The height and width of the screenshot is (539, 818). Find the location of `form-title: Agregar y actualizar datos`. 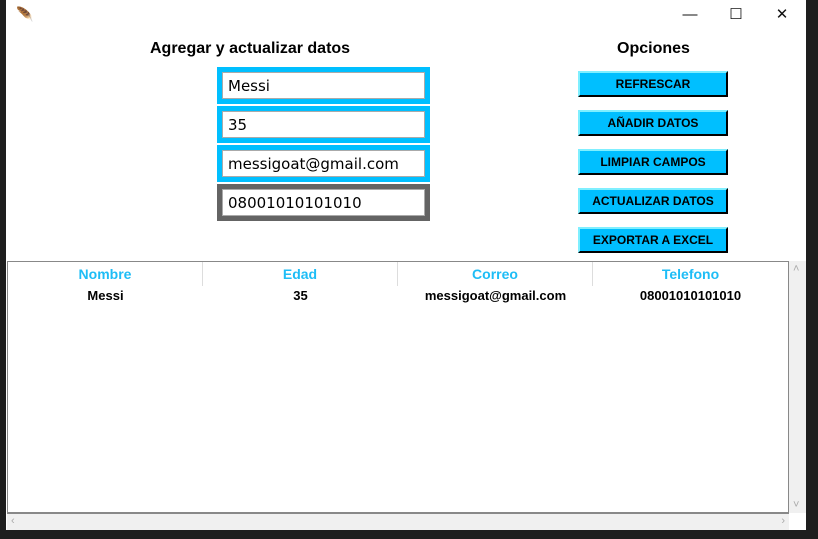

form-title: Agregar y actualizar datos is located at coordinates (250, 48).